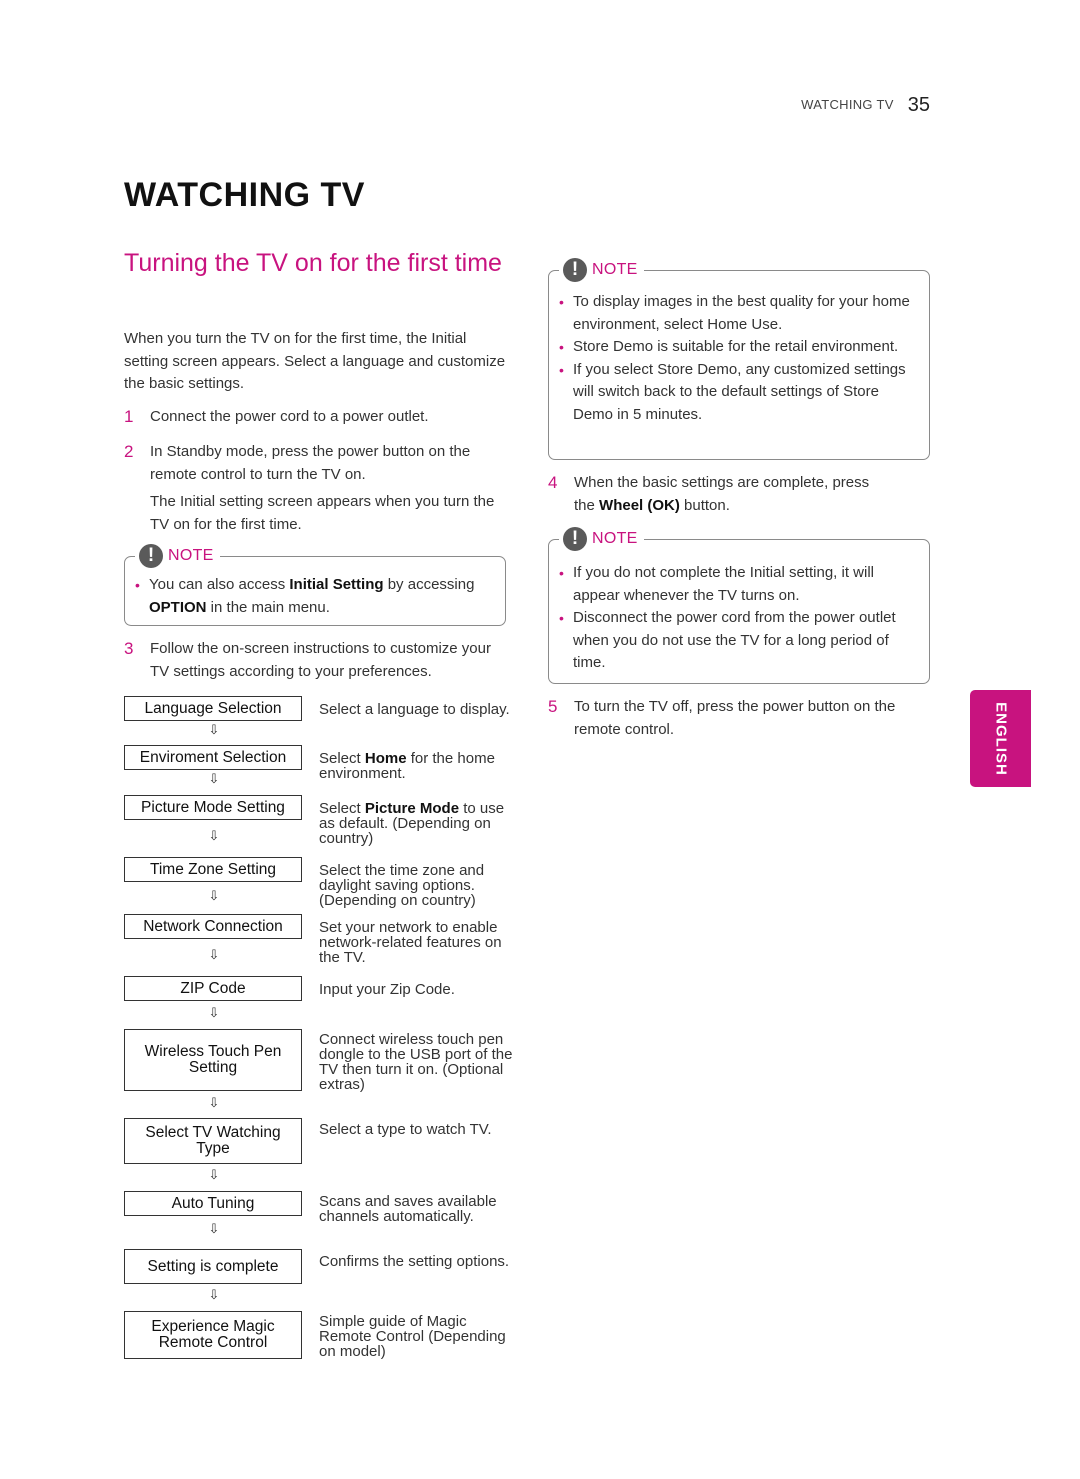 The image size is (1080, 1479). What do you see at coordinates (847, 104) in the screenshot?
I see `running-header-section: WATCHING TV` at bounding box center [847, 104].